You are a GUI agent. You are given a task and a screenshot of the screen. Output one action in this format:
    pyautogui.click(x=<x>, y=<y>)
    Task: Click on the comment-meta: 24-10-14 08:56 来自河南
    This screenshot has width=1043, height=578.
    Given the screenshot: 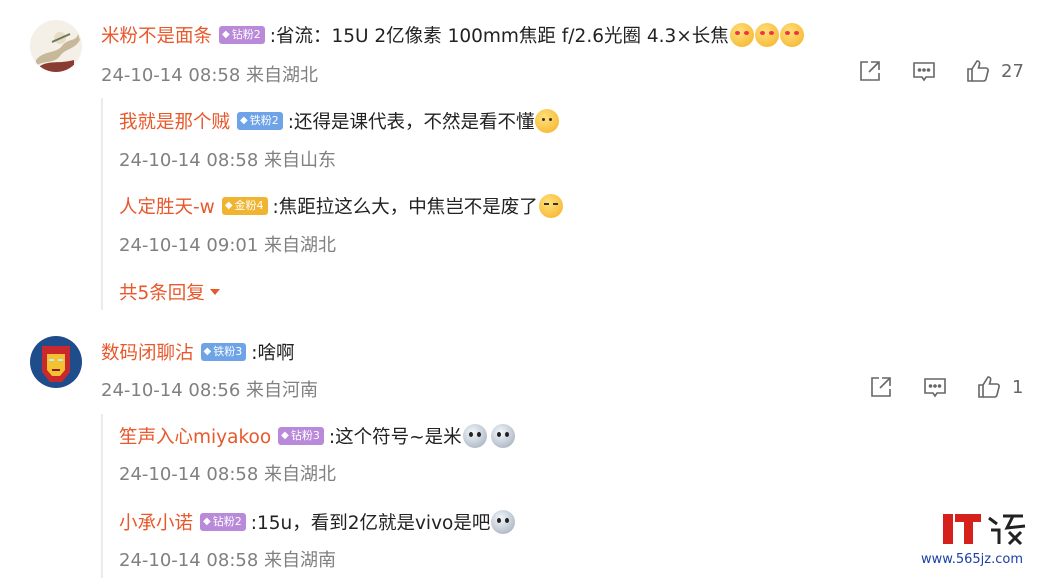 What is the action you would take?
    pyautogui.click(x=210, y=390)
    